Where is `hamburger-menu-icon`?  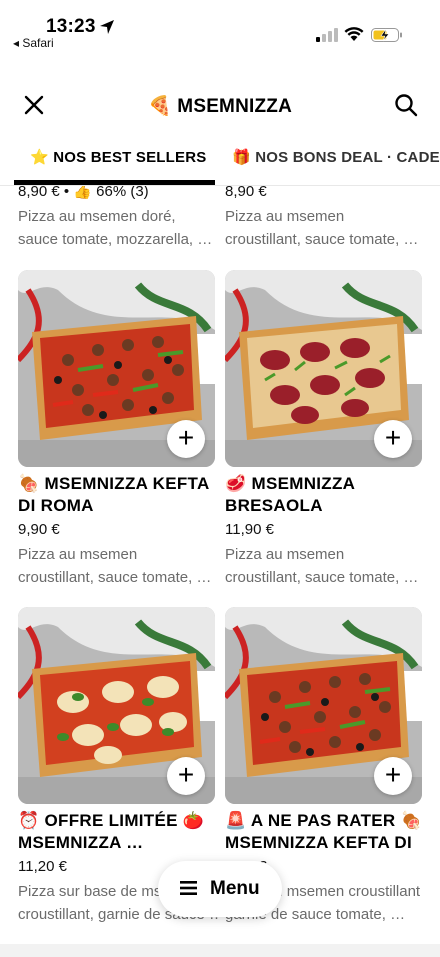 hamburger-menu-icon is located at coordinates (188, 888).